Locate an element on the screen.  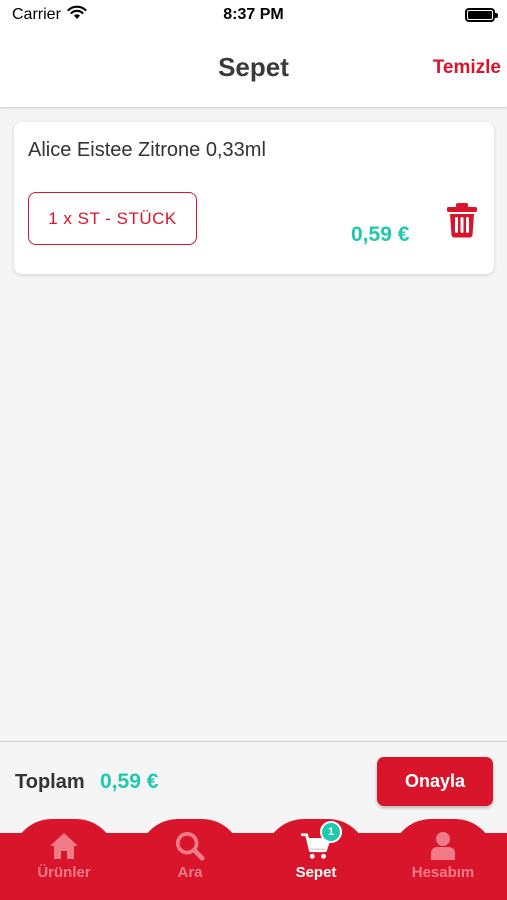
tab-cart: 1 Sepet is located at coordinates (316, 859).